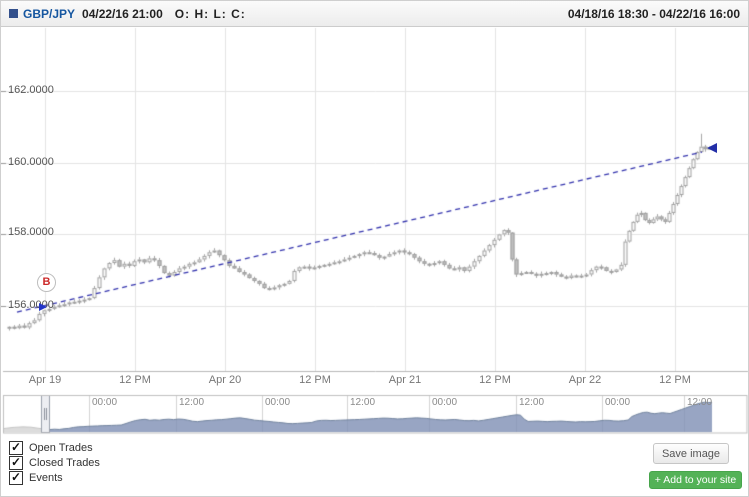  Describe the element at coordinates (618, 402) in the screenshot. I see `nav-tick-7: 00:00` at that location.